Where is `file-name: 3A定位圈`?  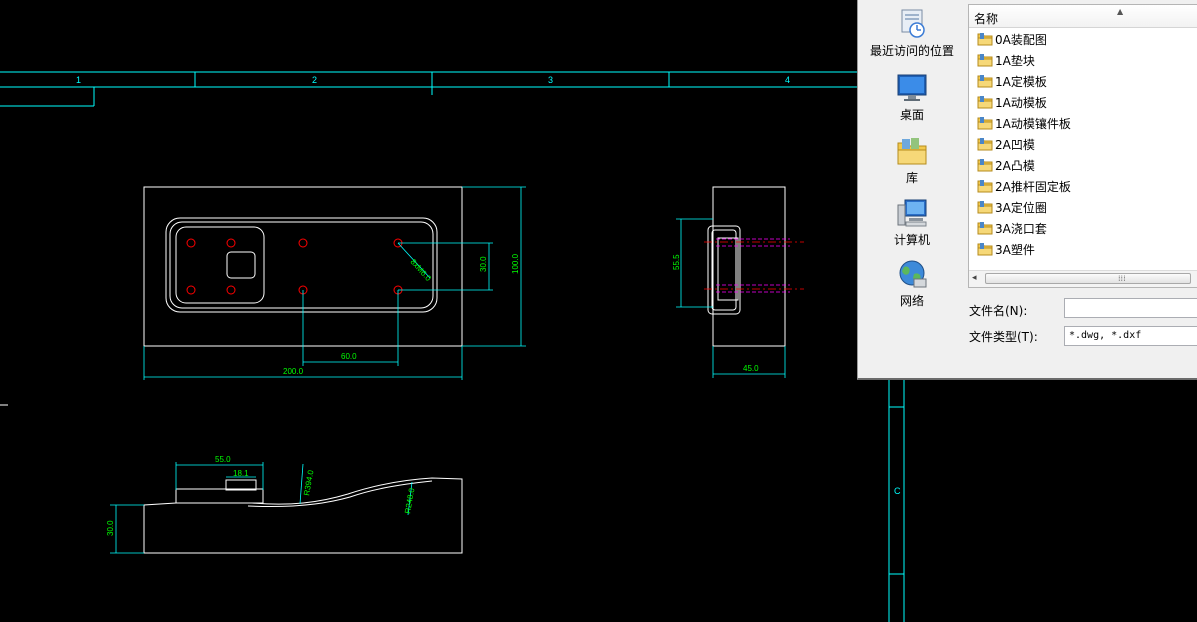
file-name: 3A定位圈 is located at coordinates (1021, 208).